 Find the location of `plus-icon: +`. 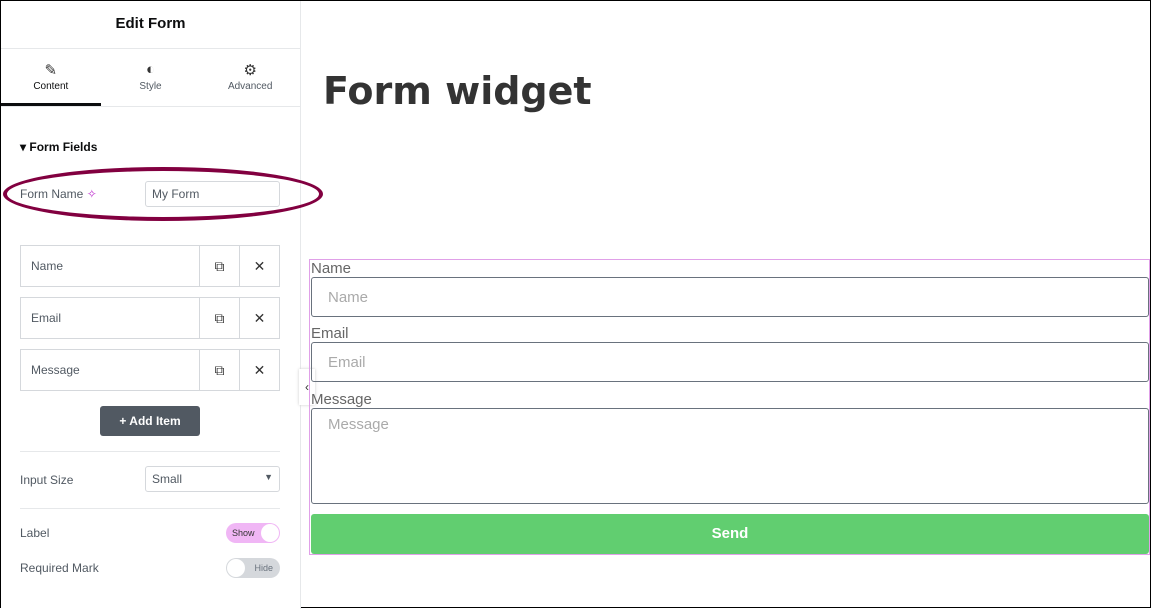

plus-icon: + is located at coordinates (124, 421).